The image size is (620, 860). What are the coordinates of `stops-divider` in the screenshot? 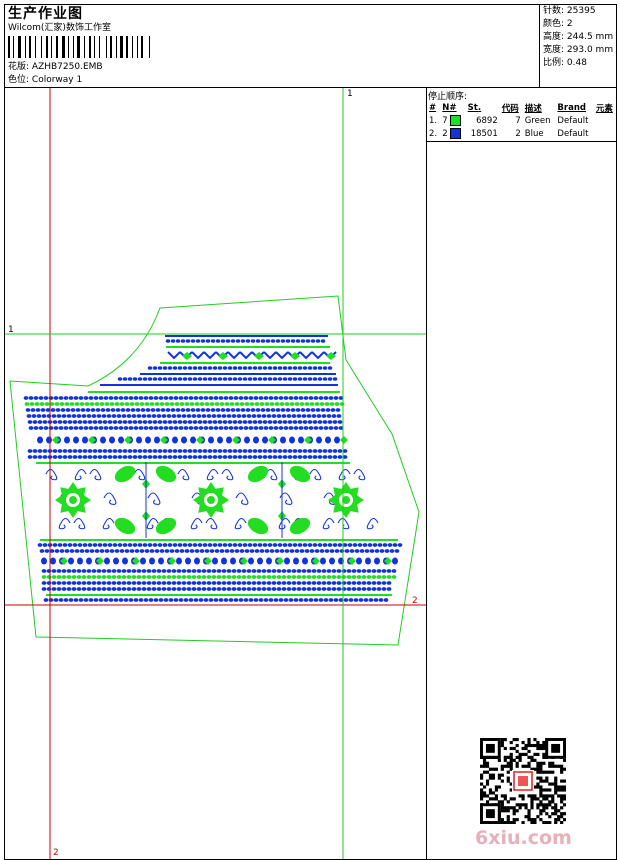 It's located at (521, 141).